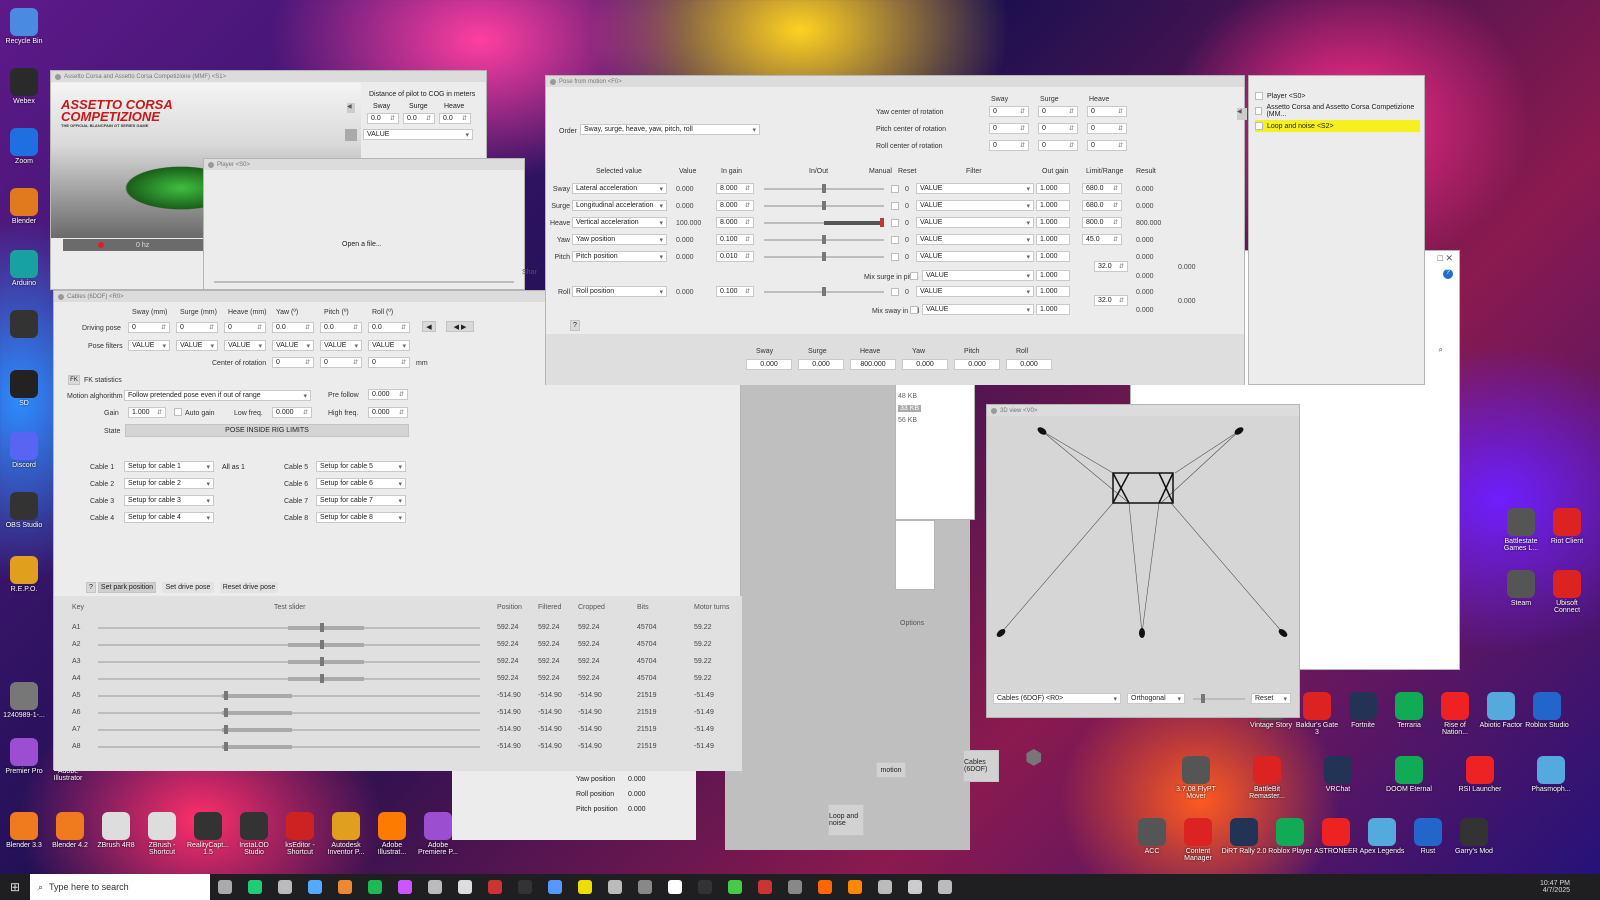 Image resolution: width=1600 pixels, height=900 pixels. What do you see at coordinates (1053, 309) in the screenshot?
I see `mix-sway-roll-out: 1.000` at bounding box center [1053, 309].